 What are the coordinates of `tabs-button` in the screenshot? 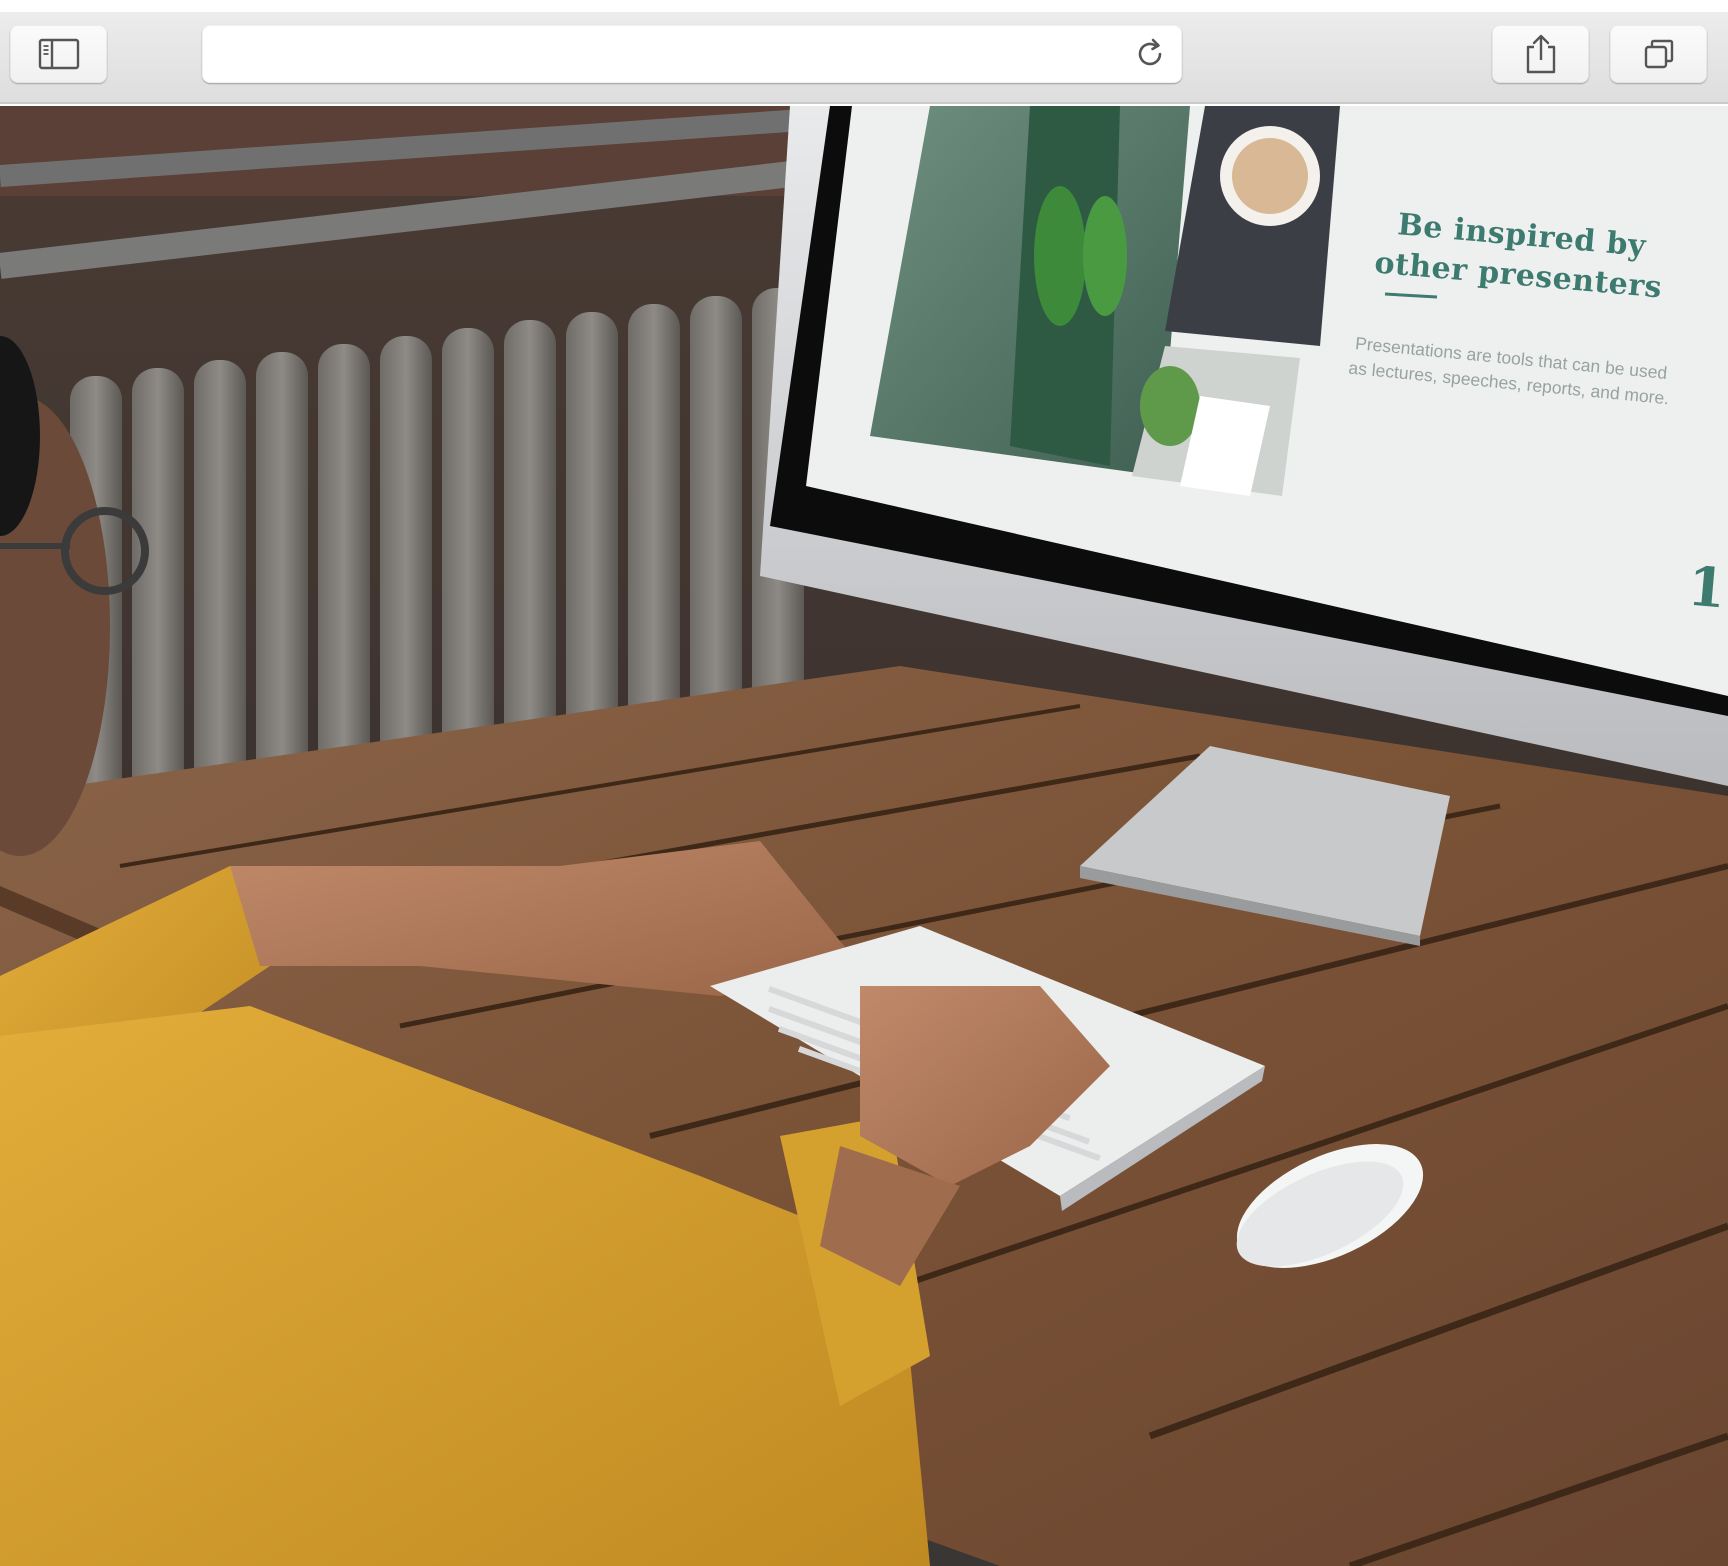 It's located at (1658, 54).